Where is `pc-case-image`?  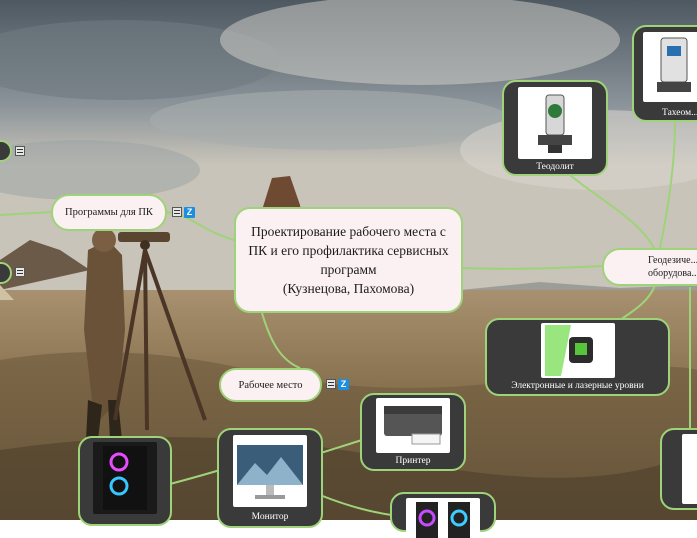 pc-case-image is located at coordinates (125, 478).